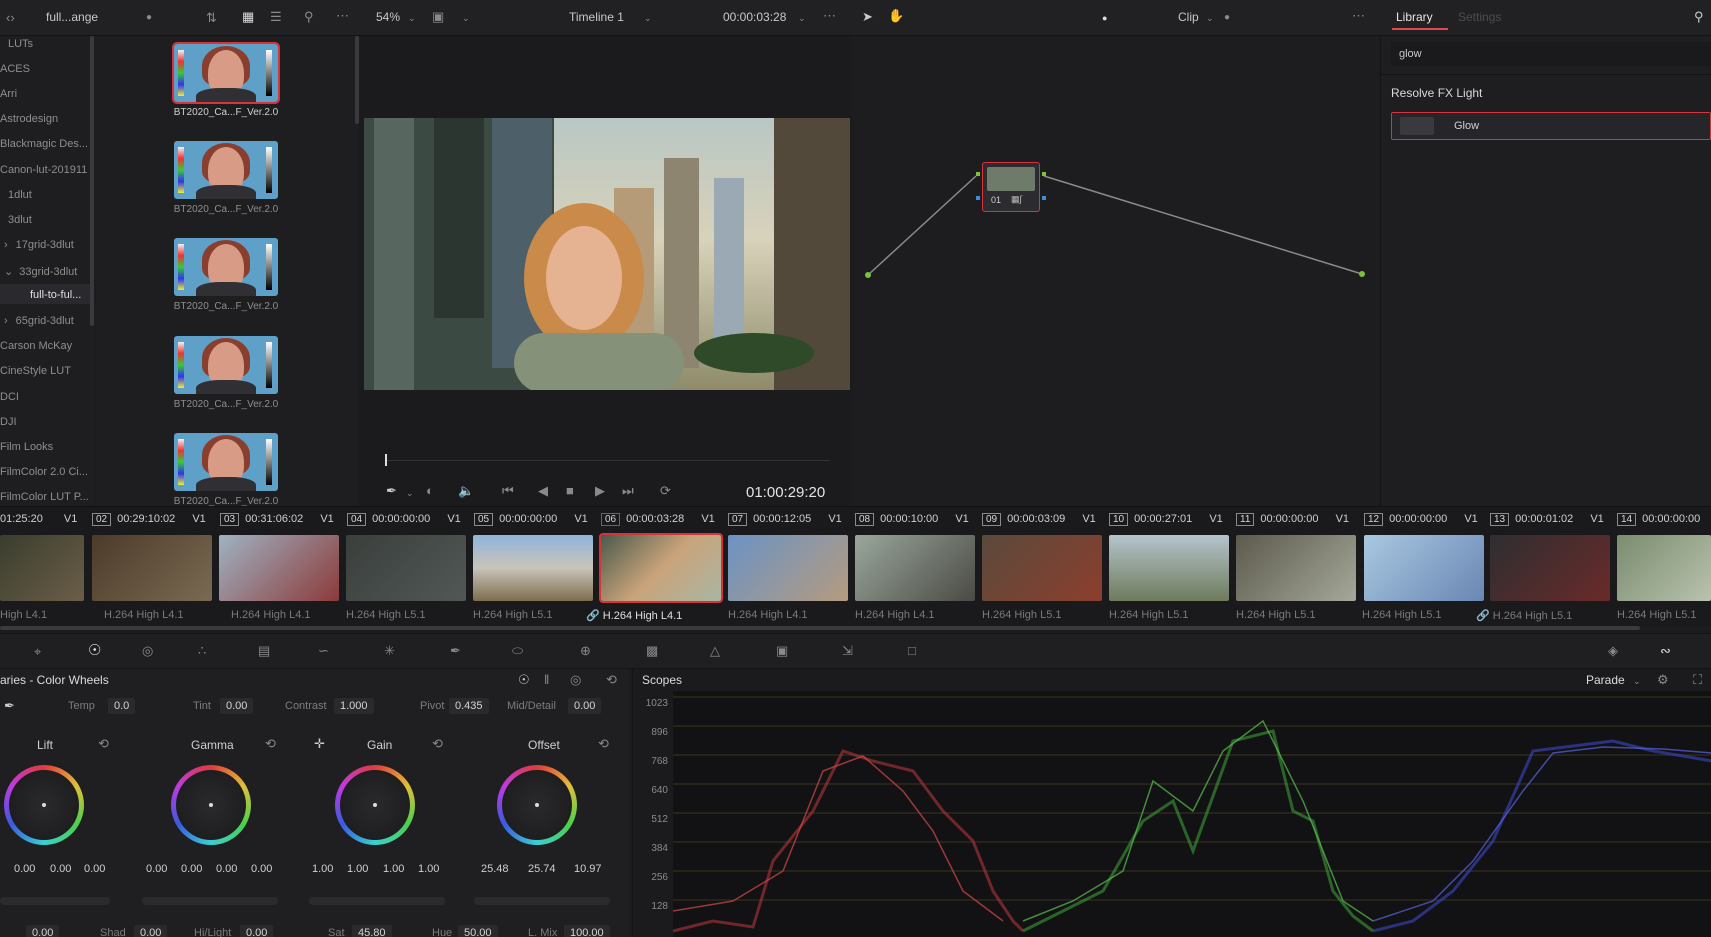 The height and width of the screenshot is (937, 1711). Describe the element at coordinates (147, 651) in the screenshot. I see `color-match-icon: ◎` at that location.